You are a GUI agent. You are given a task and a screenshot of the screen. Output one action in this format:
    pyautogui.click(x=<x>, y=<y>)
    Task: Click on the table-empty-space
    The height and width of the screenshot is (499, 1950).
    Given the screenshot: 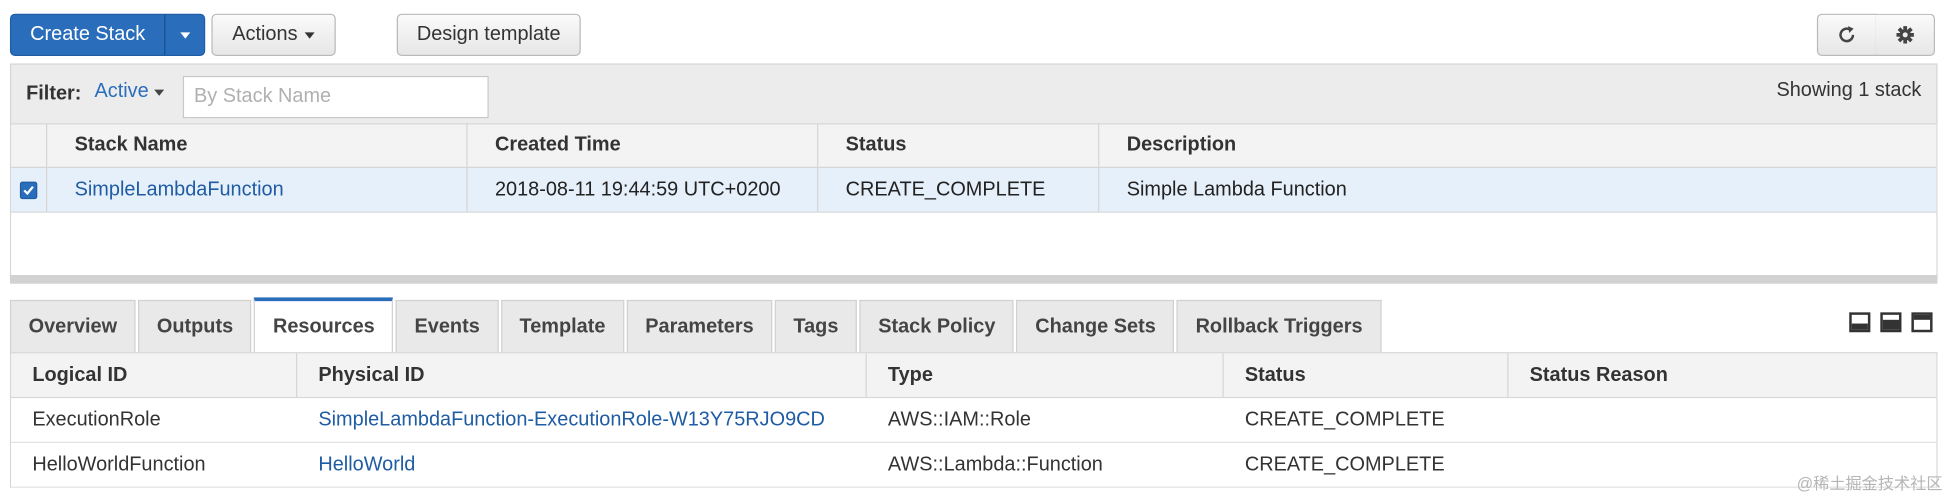 What is the action you would take?
    pyautogui.click(x=974, y=245)
    